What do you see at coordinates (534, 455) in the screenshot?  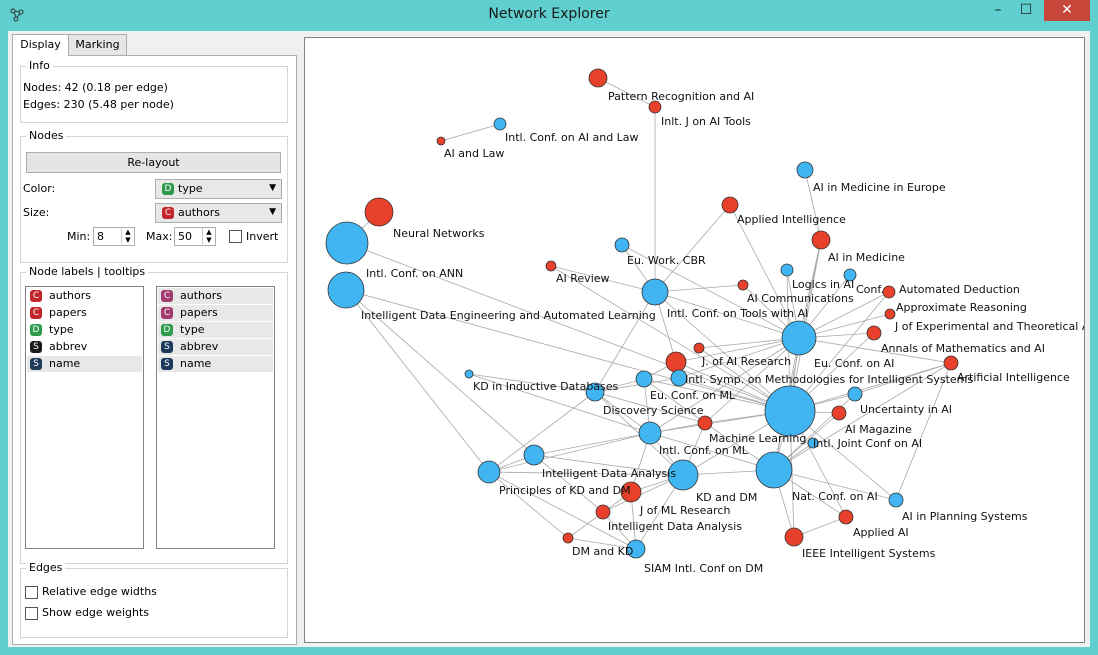 I see `graph-node-ida-conf` at bounding box center [534, 455].